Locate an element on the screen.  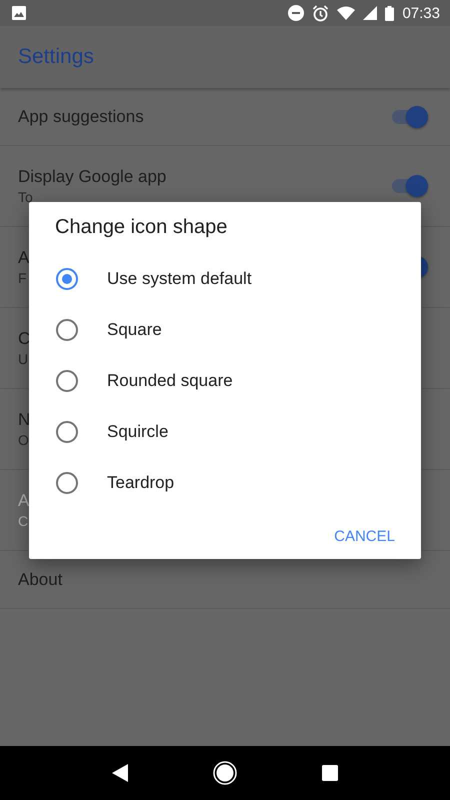
setting-subtitle: To is located at coordinates (25, 197).